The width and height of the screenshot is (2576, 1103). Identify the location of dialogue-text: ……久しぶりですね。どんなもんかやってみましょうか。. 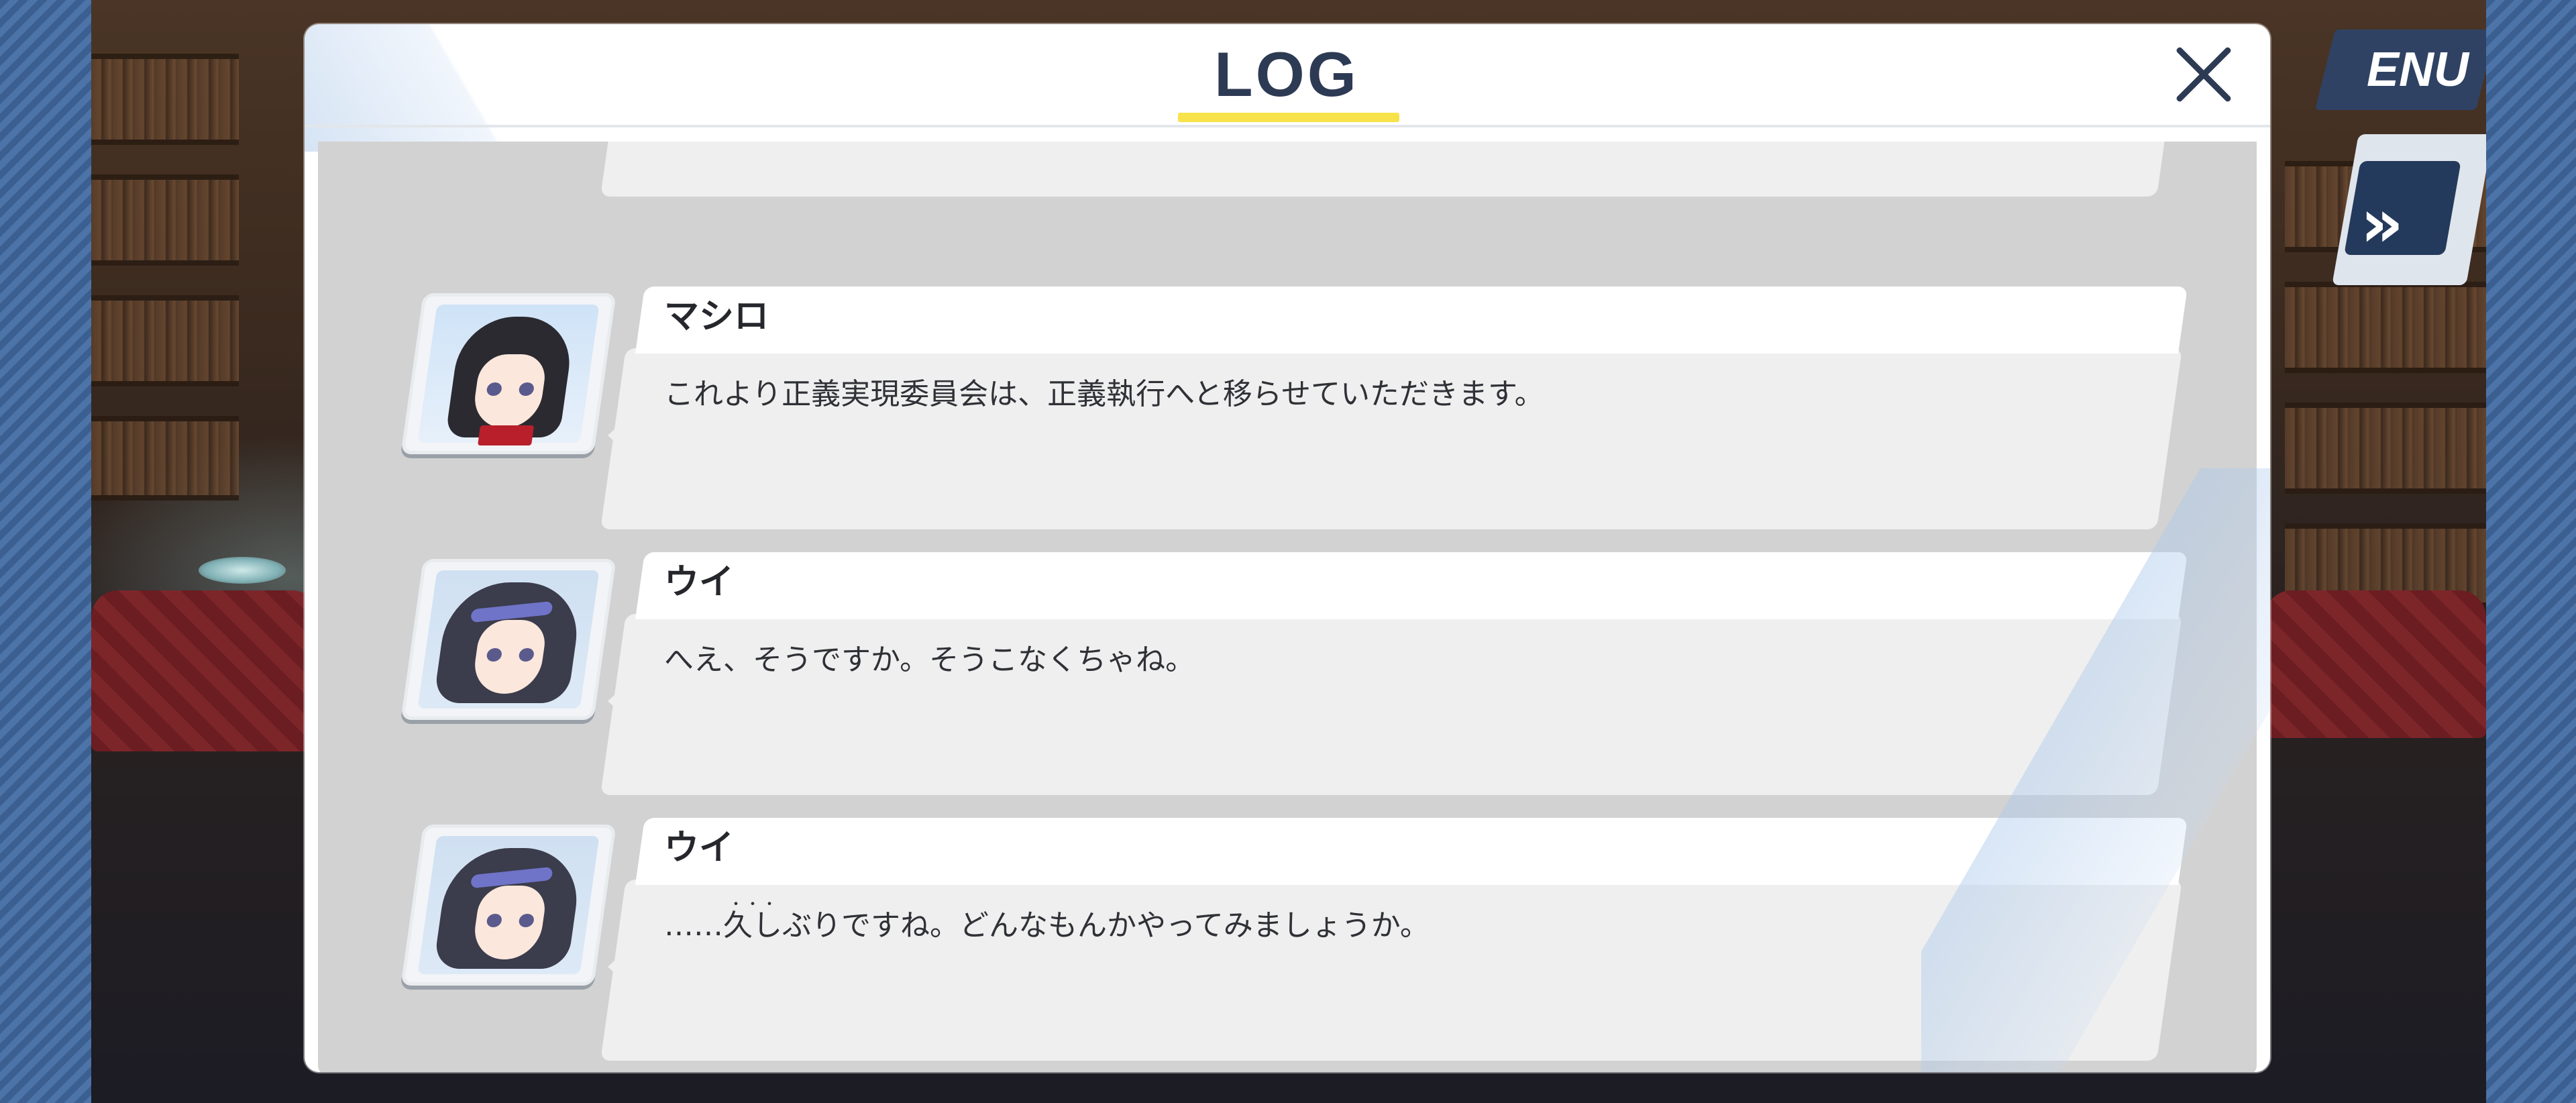
(1047, 922).